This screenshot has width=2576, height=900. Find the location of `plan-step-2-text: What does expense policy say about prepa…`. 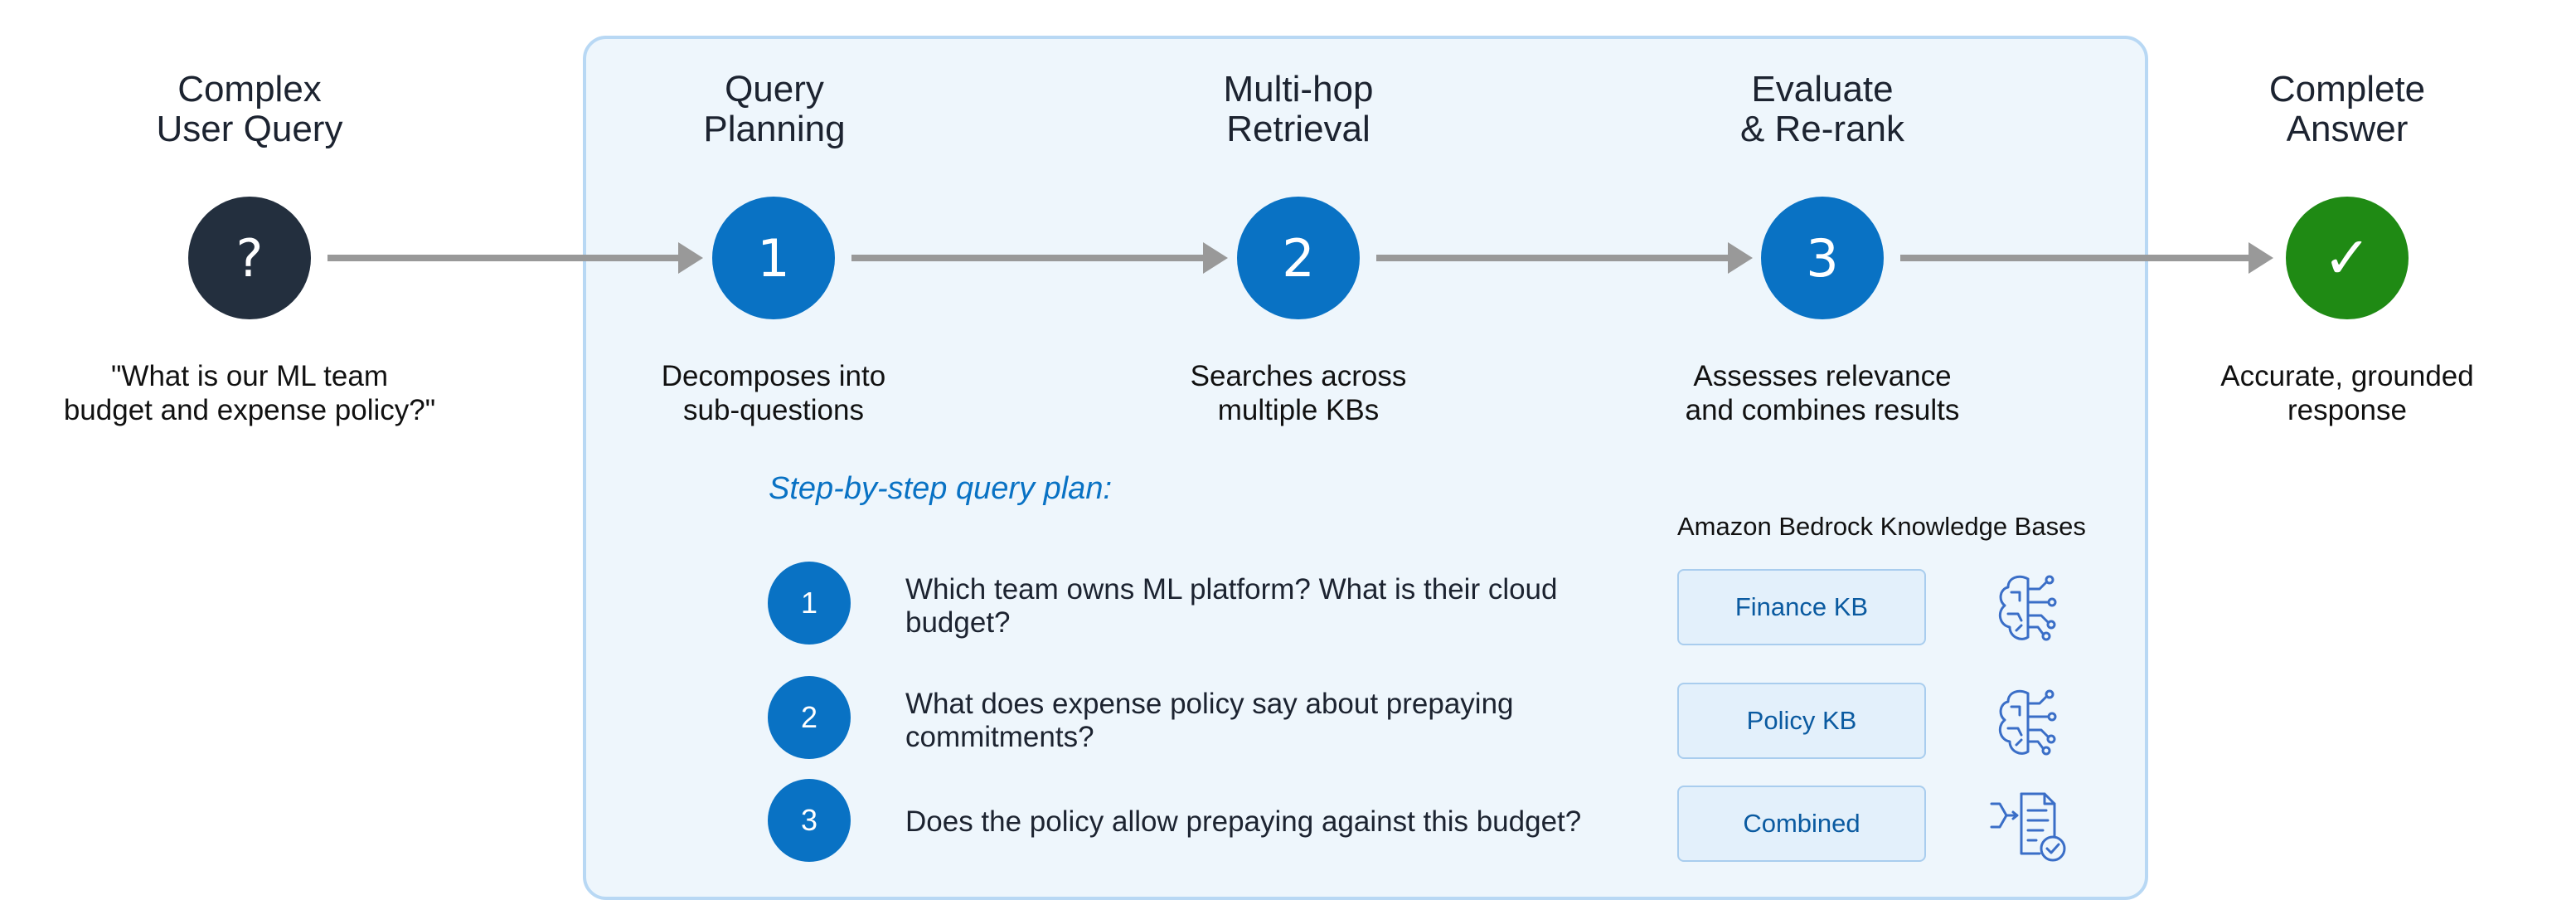

plan-step-2-text: What does expense policy say about prepa… is located at coordinates (1209, 720).